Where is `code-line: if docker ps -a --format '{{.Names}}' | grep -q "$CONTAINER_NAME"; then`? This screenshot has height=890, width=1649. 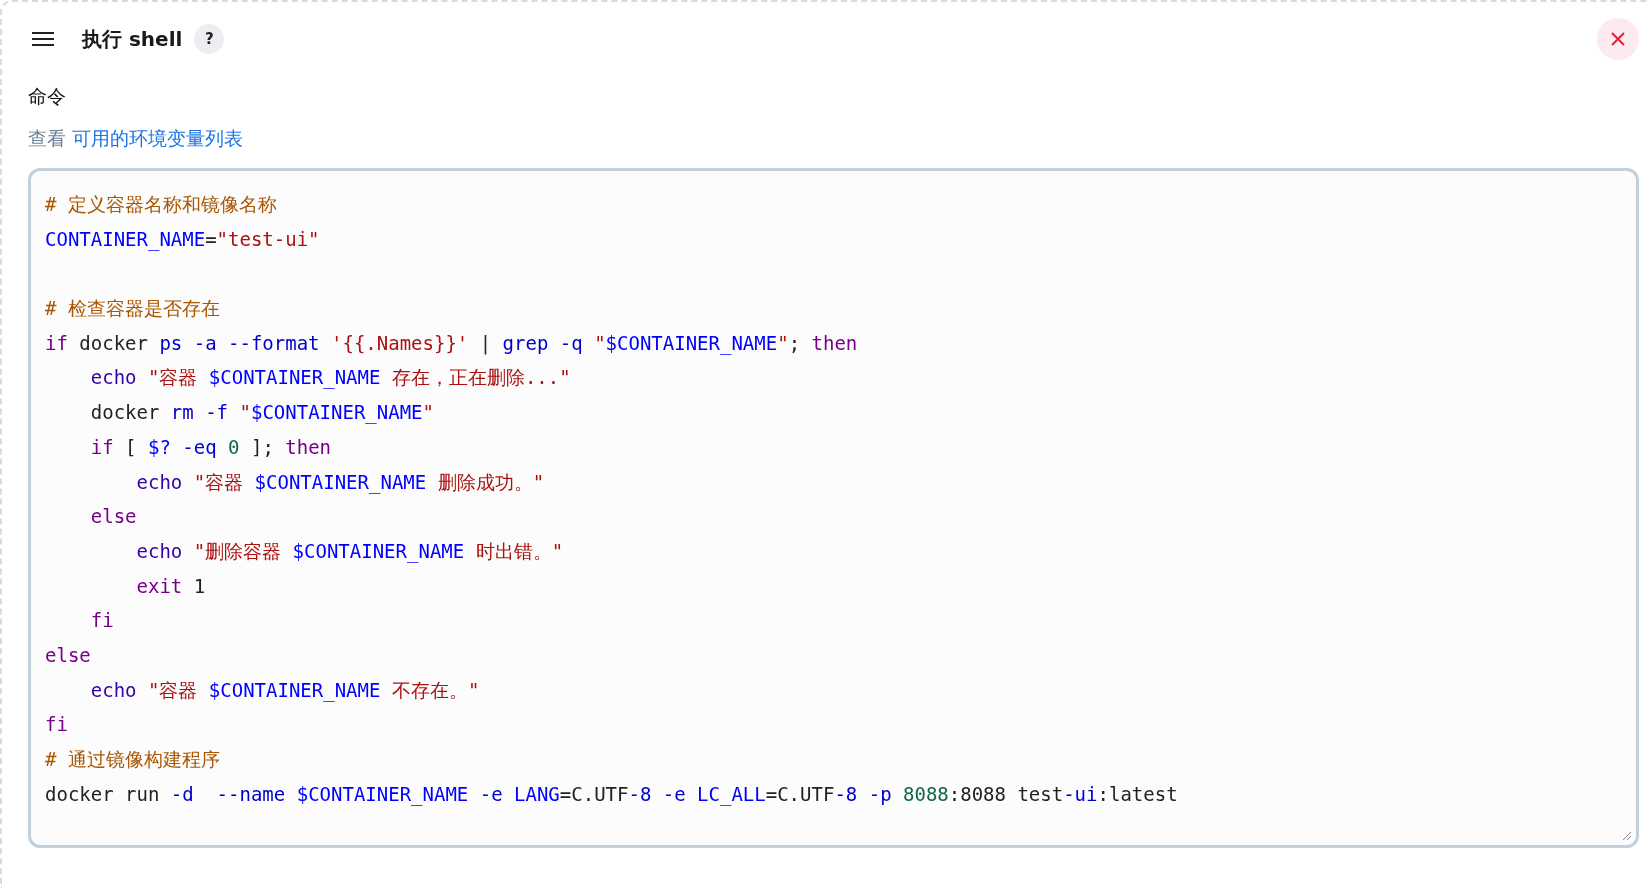
code-line: if docker ps -a --format '{{.Names}}' | grep -q "$CONTAINER_NAME"; then is located at coordinates (452, 343).